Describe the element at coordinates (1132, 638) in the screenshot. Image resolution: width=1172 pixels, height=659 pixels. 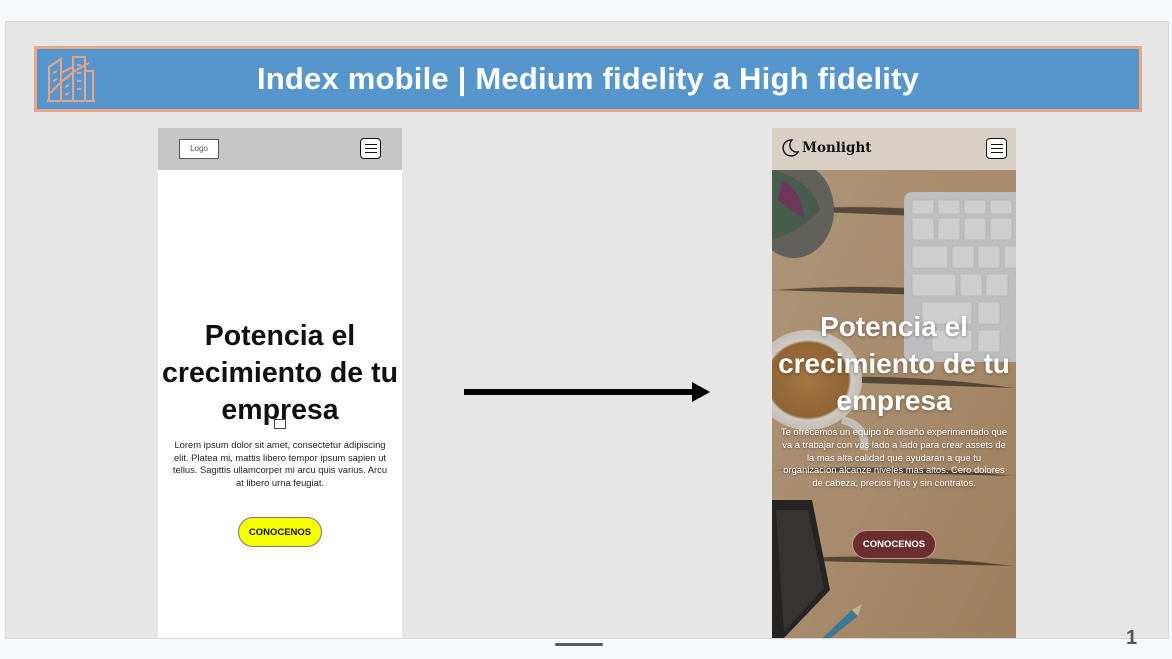
I see `page-number: 1` at that location.